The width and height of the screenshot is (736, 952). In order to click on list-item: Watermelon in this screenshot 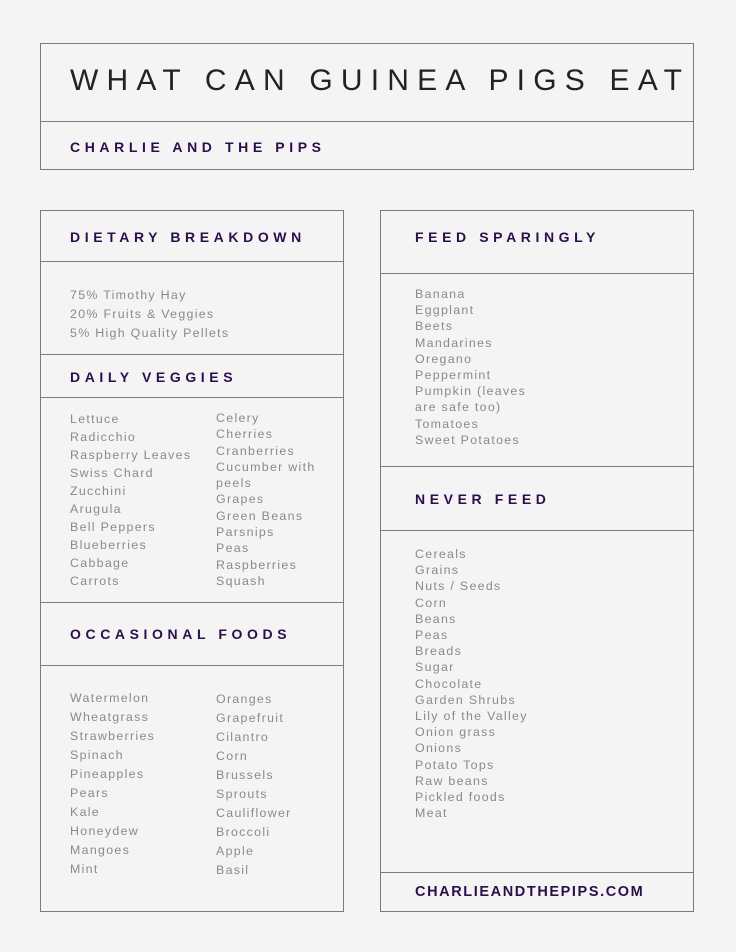, I will do `click(110, 698)`.